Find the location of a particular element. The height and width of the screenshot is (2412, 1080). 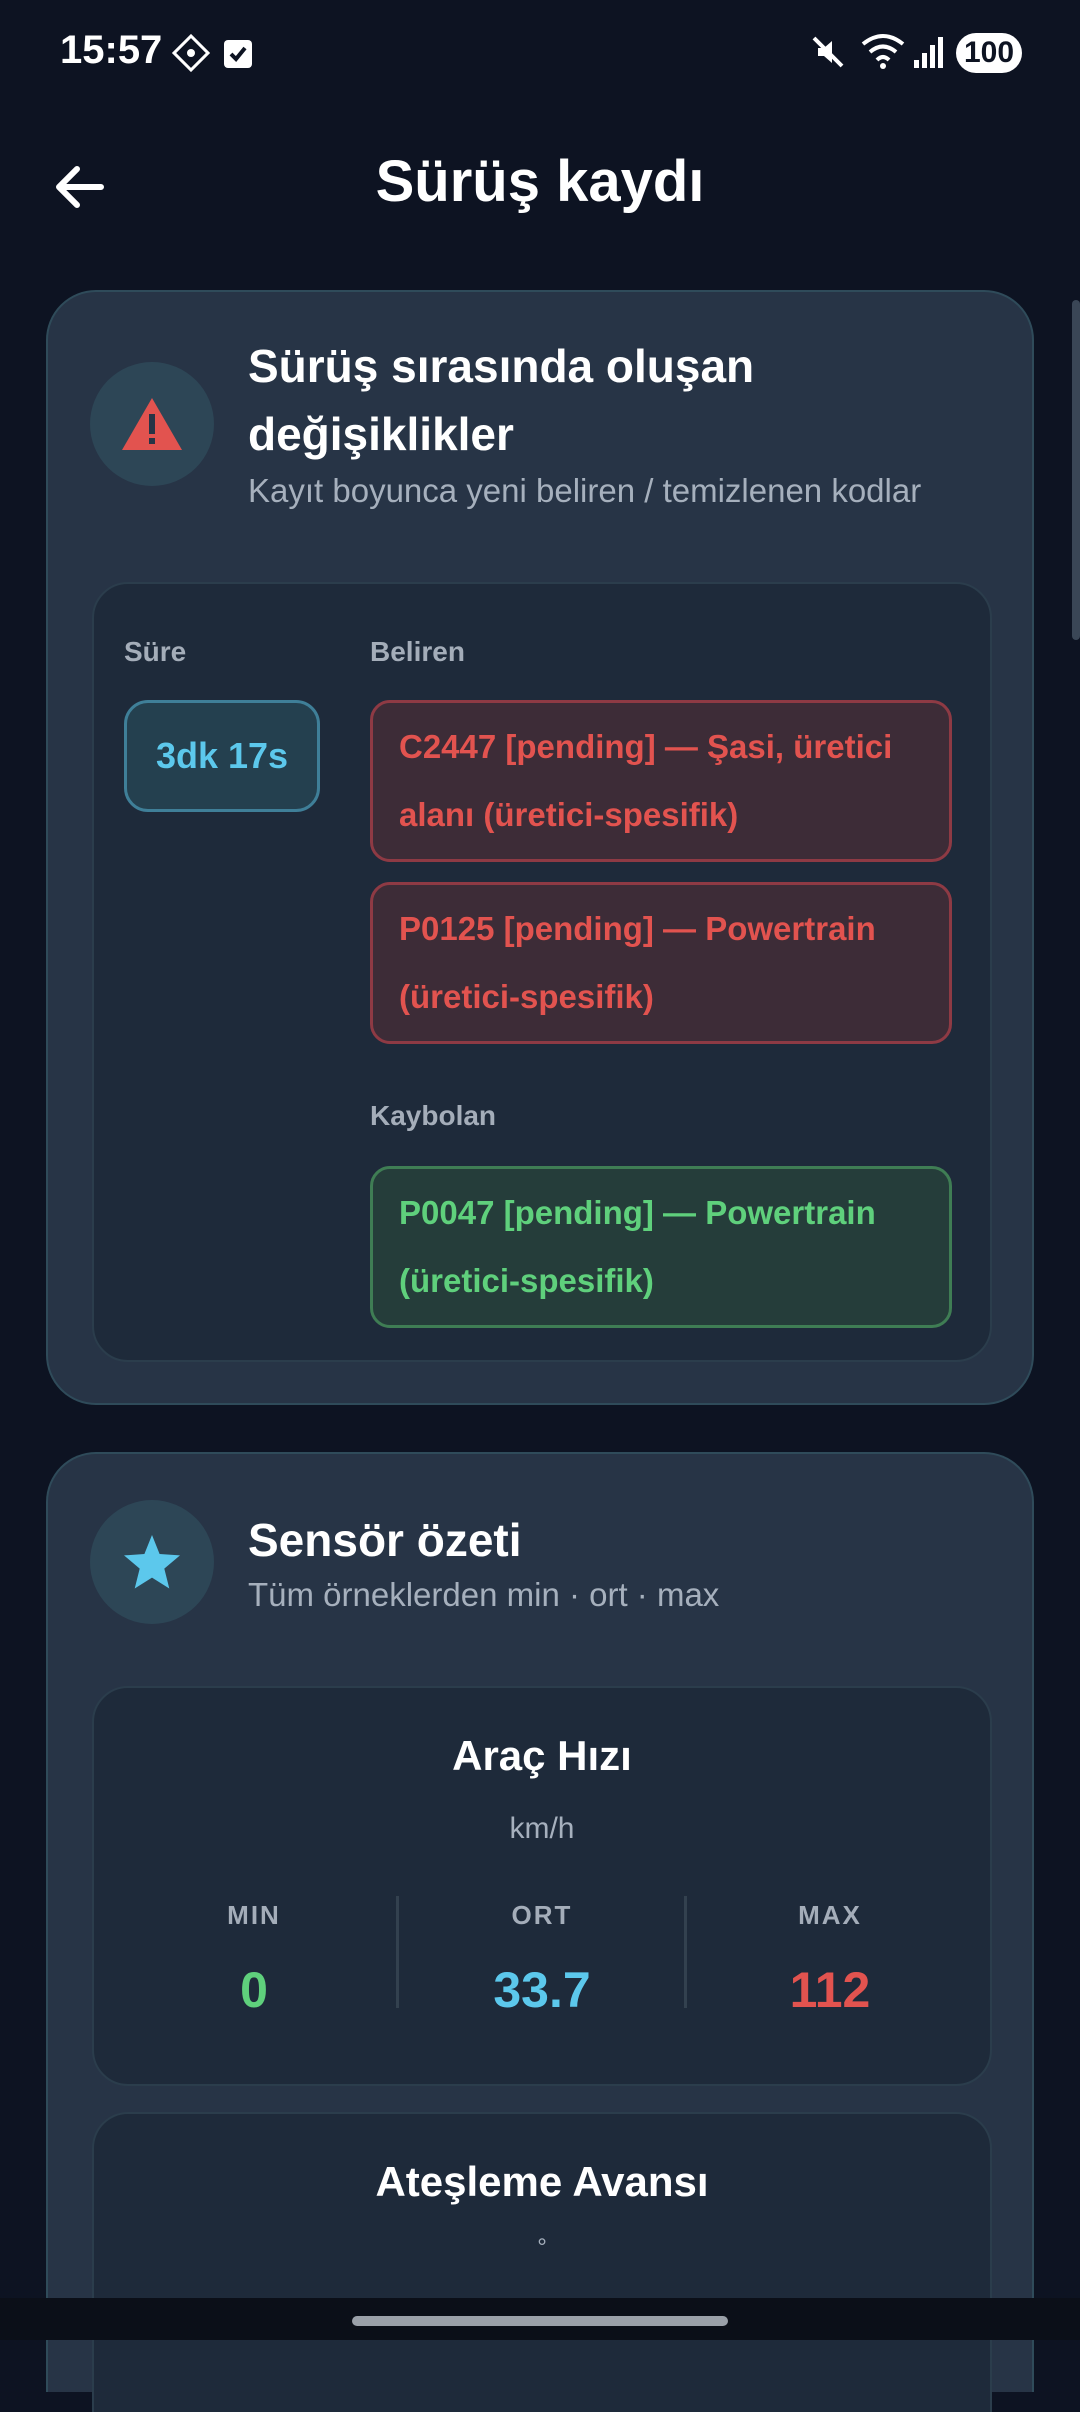

stat-max: MAX 112 is located at coordinates (830, 1959).